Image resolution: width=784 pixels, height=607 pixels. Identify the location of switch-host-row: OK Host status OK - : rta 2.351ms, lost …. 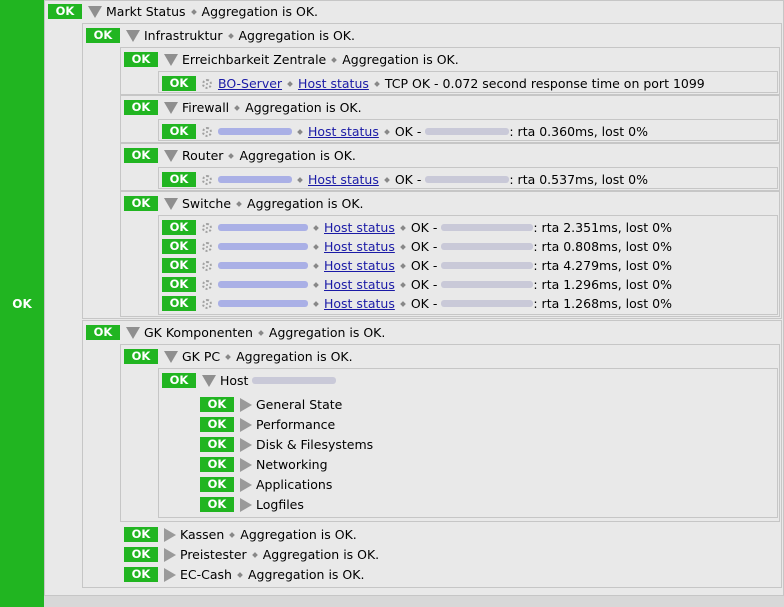
(417, 227).